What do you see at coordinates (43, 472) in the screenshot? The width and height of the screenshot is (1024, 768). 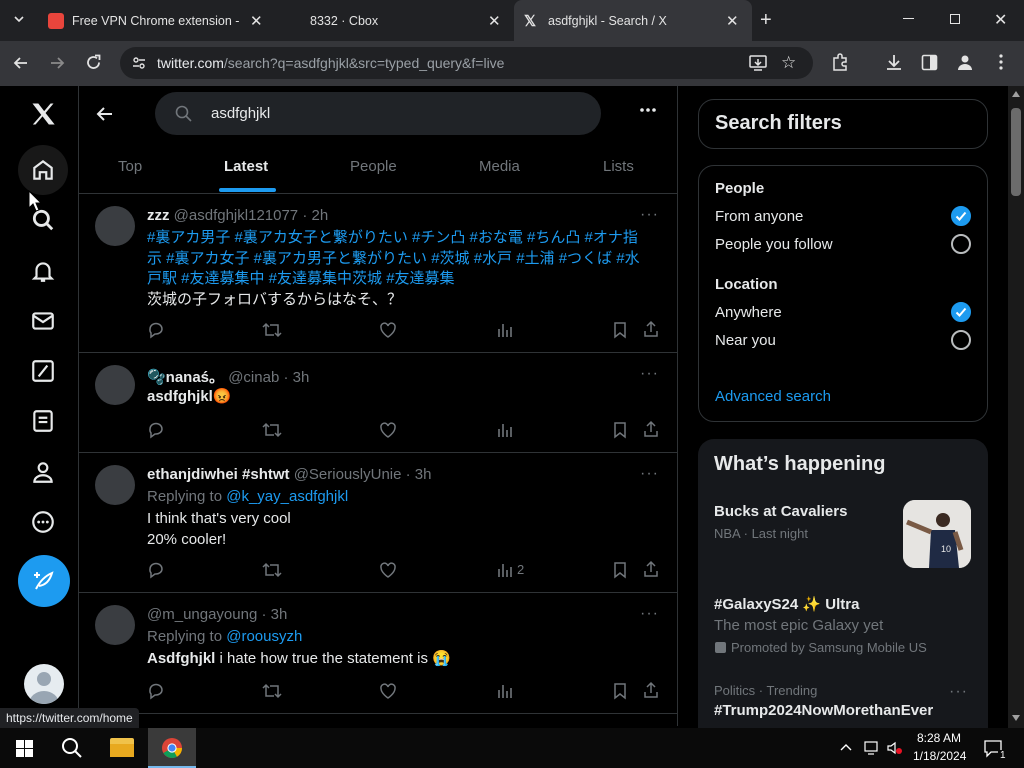 I see `profile-nav-icon` at bounding box center [43, 472].